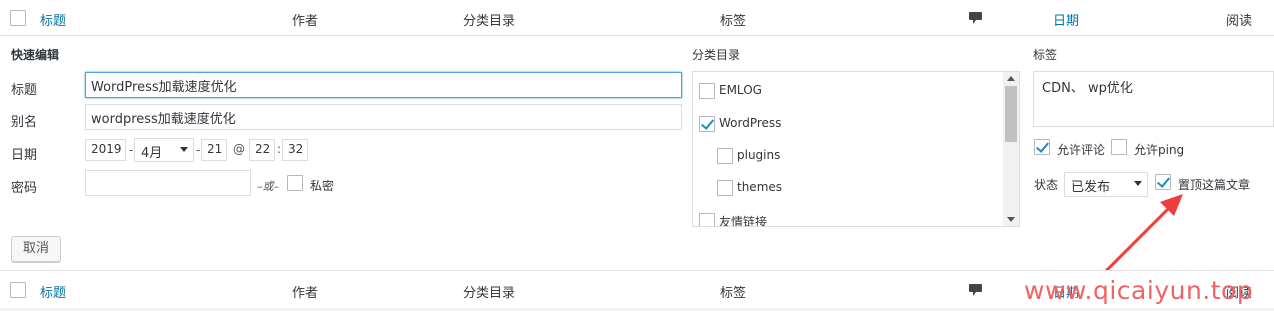 Image resolution: width=1274 pixels, height=311 pixels. I want to click on sticky-checkbox, so click(1163, 182).